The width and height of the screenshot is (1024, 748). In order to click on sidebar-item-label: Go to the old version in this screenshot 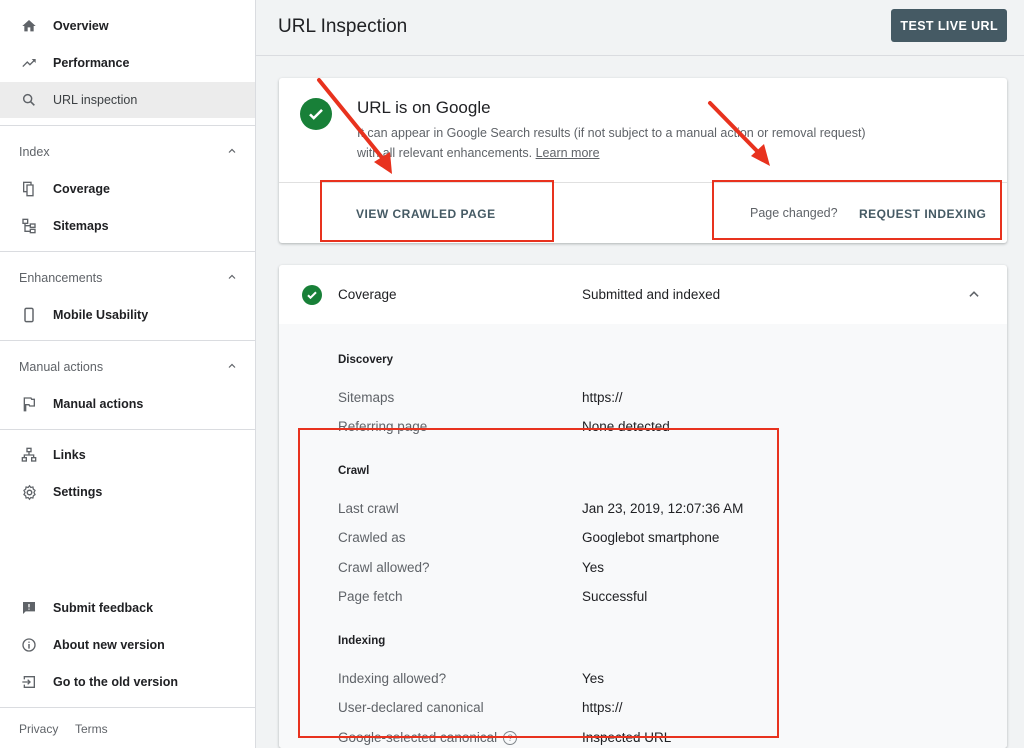, I will do `click(116, 682)`.